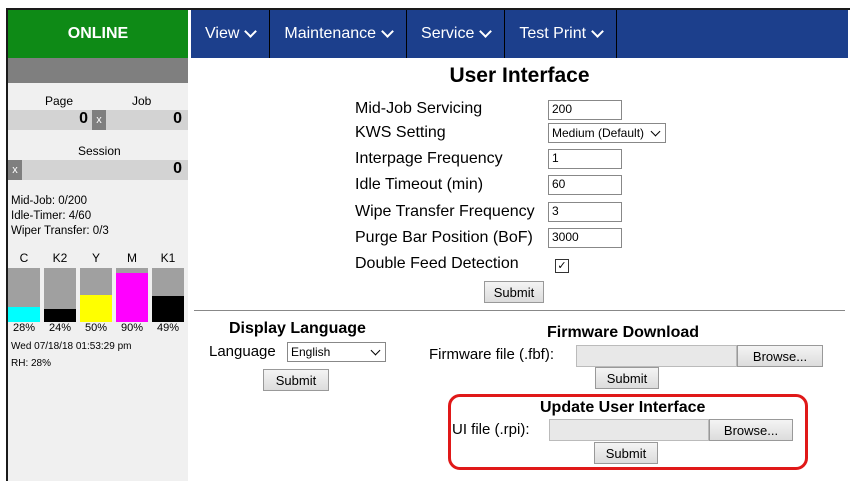 This screenshot has width=856, height=481. Describe the element at coordinates (585, 238) in the screenshot. I see `purge-bar-position-input: 3000` at that location.